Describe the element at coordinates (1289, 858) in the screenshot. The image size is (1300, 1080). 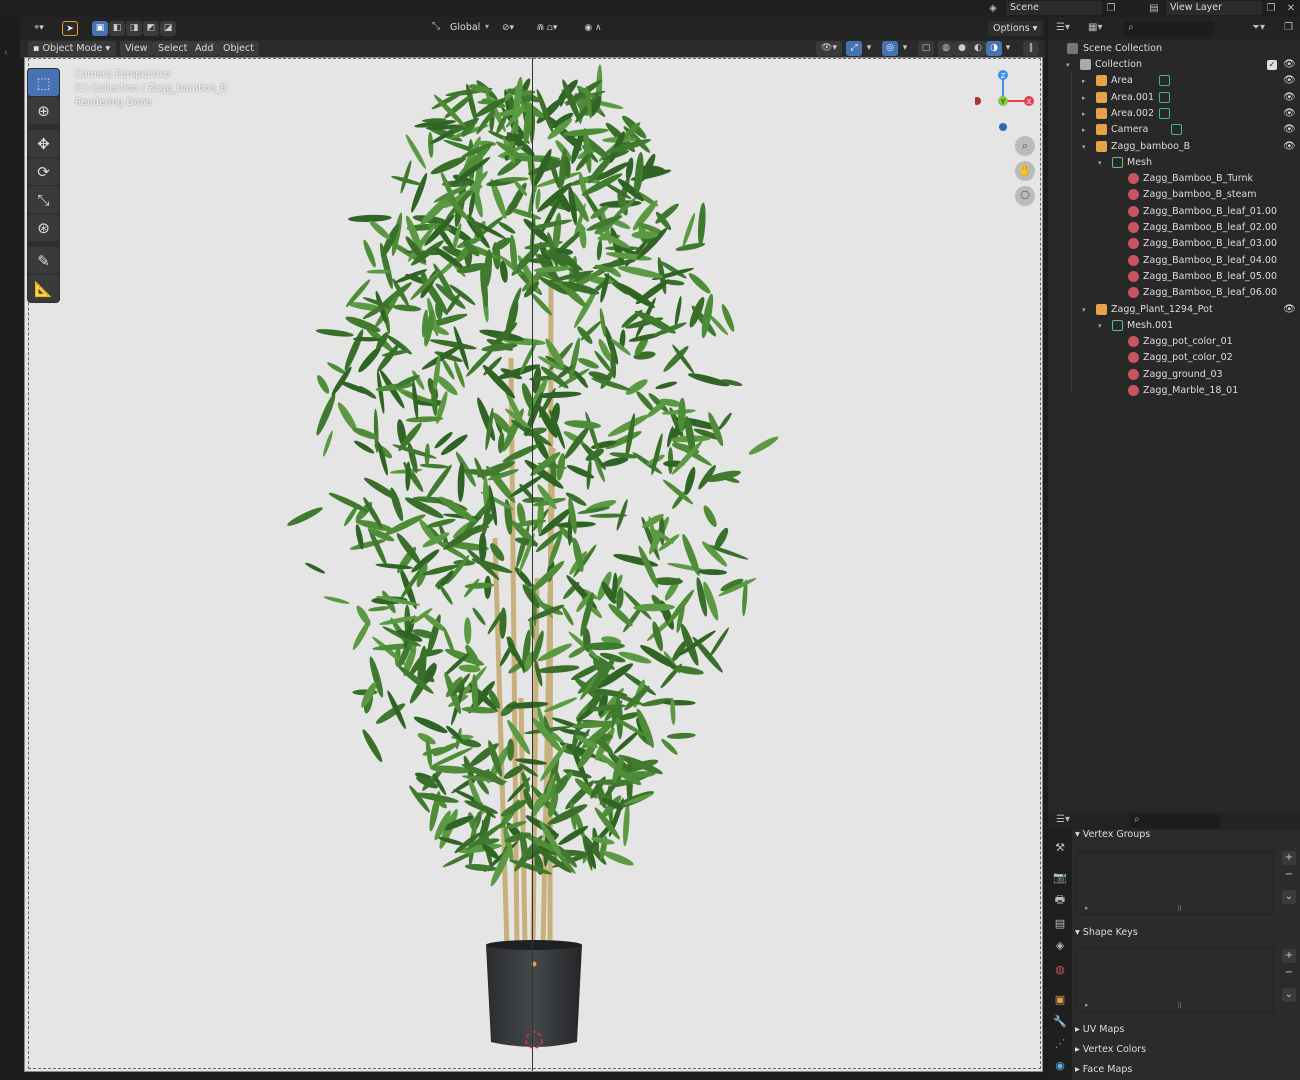
I see `add-vertex-group-button: +` at that location.